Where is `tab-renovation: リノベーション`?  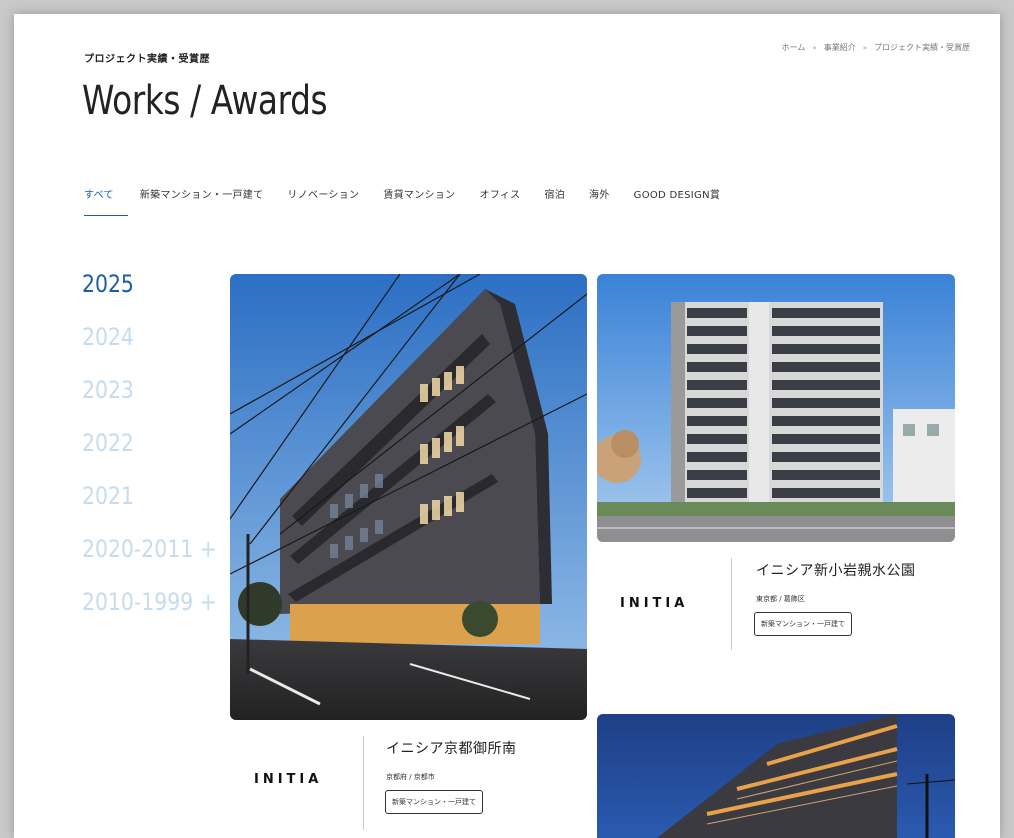
tab-renovation: リノベーション is located at coordinates (323, 201).